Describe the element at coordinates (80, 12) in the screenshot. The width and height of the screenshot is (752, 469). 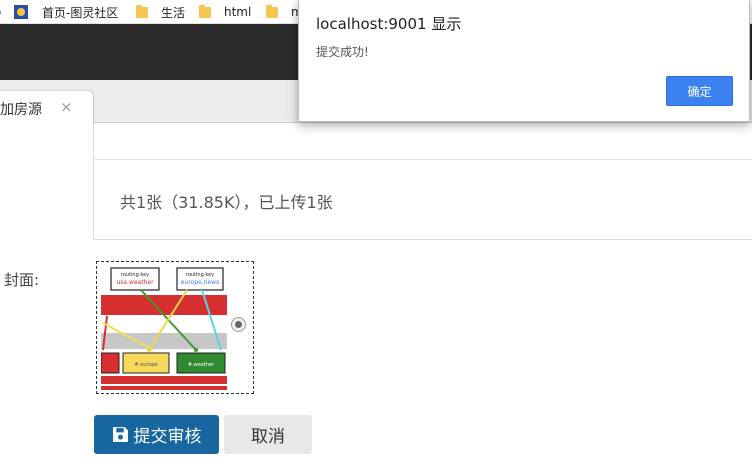
I see `bookmark-label: 首页-图灵社区` at that location.